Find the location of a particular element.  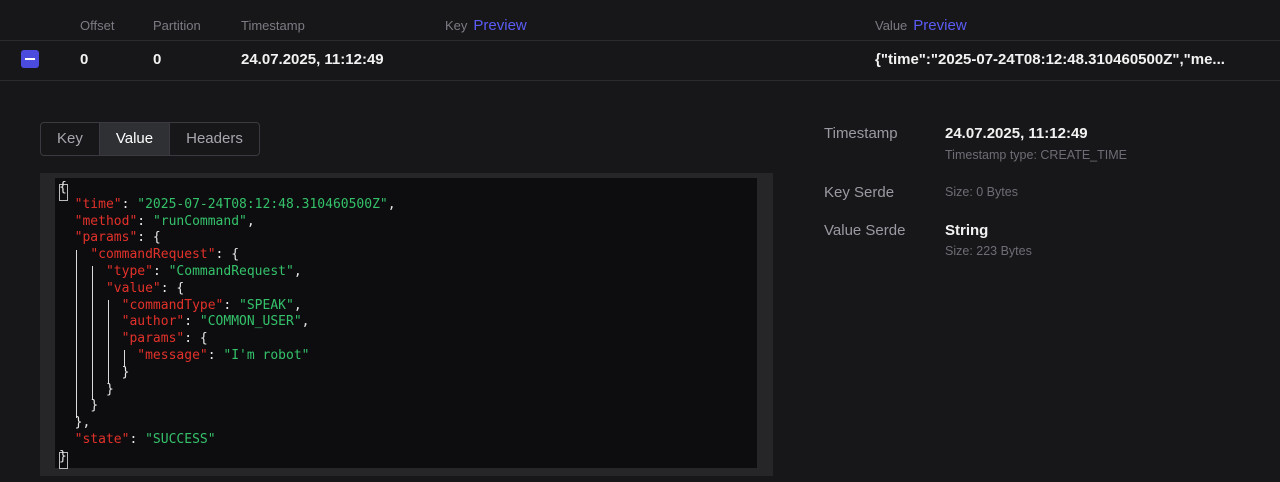

json-key: "message" is located at coordinates (172, 355).